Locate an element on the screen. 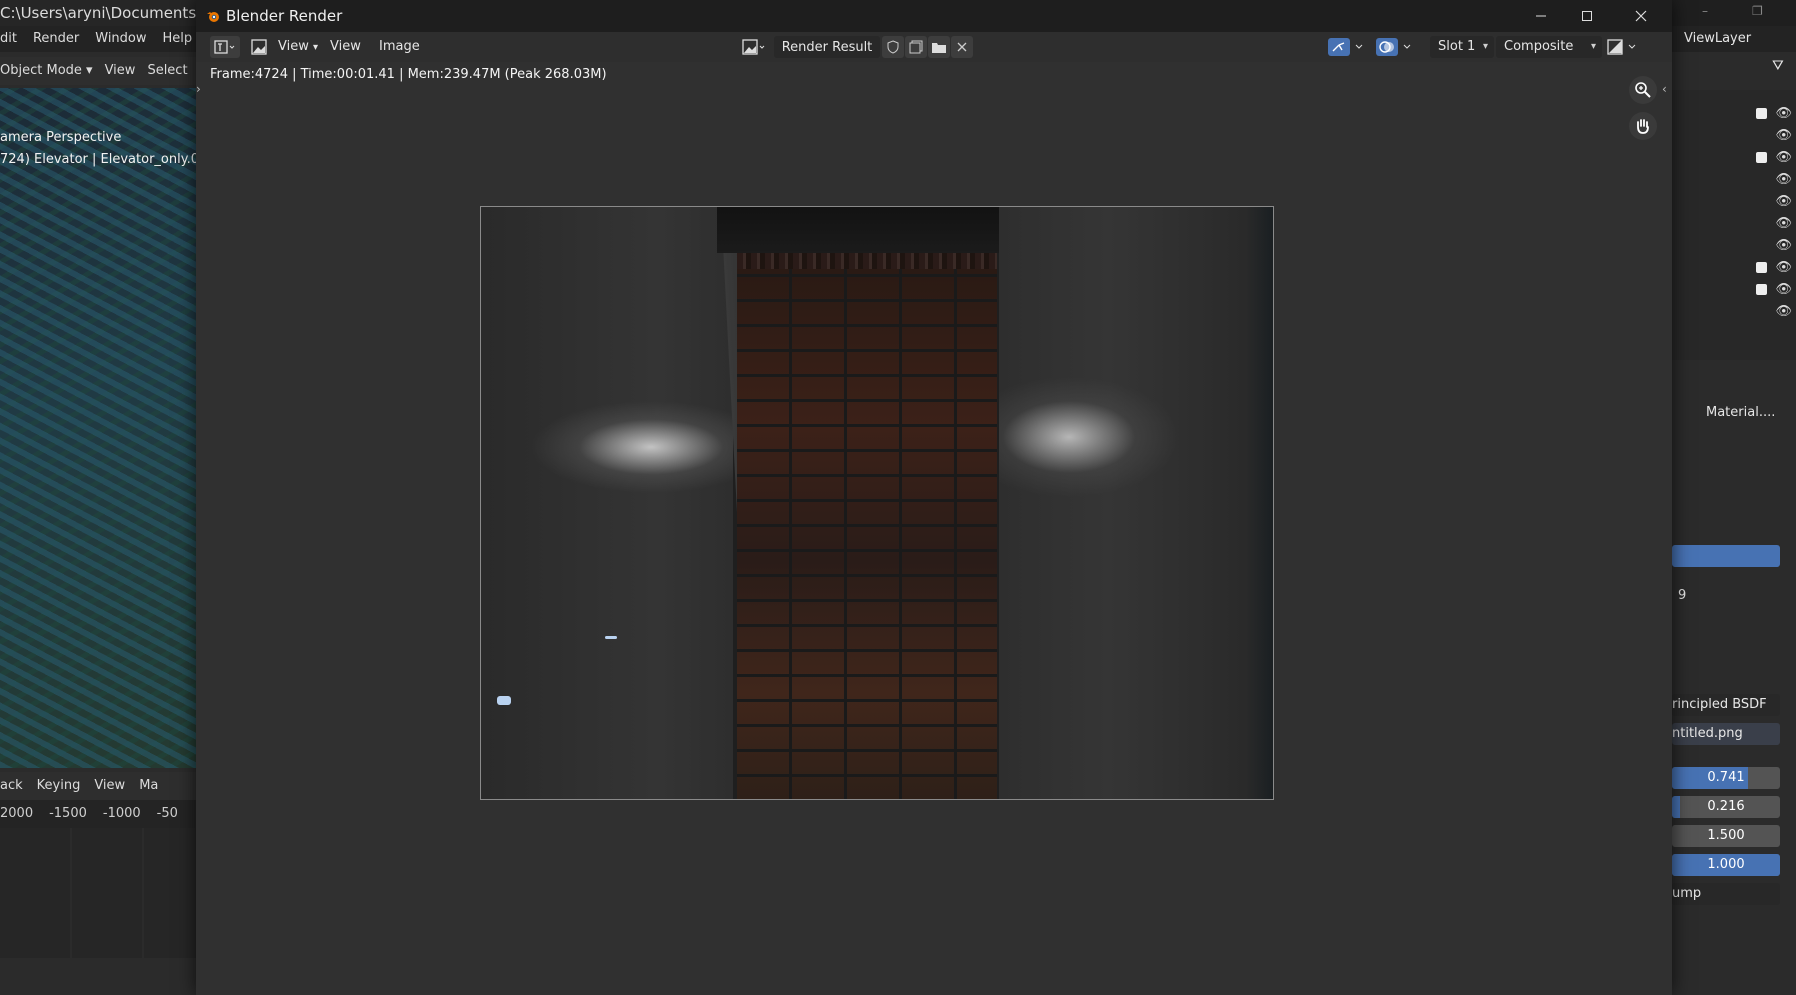 Image resolution: width=1796 pixels, height=995 pixels. viewport-object-label: 724) Elevator | Elevator_only.0 is located at coordinates (99, 159).